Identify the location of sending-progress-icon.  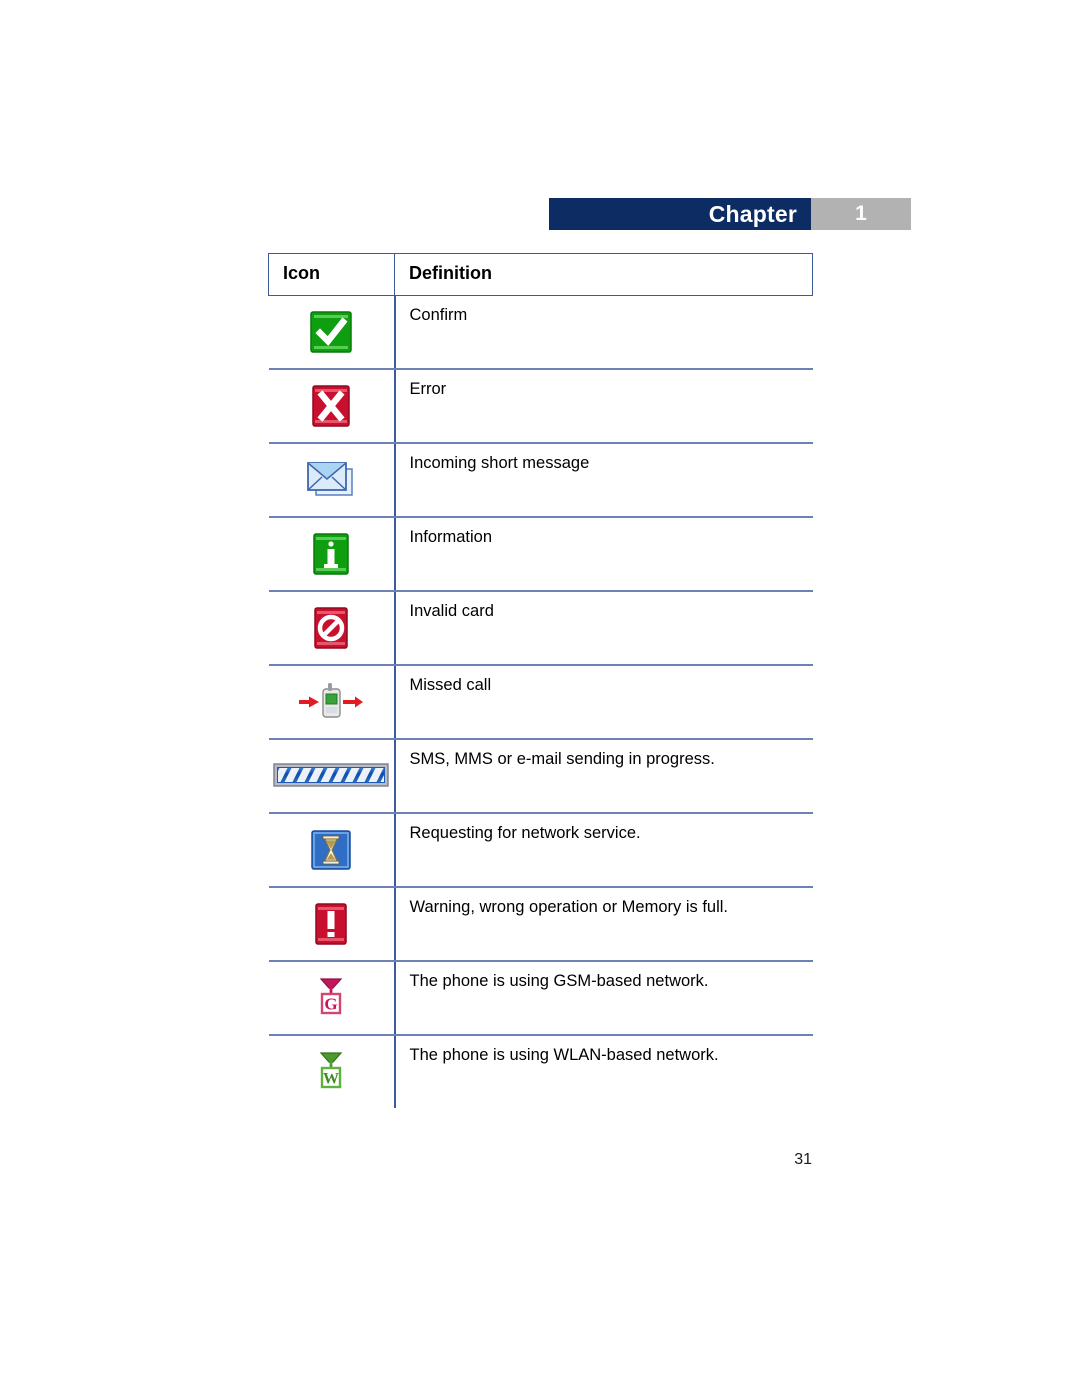
(331, 776).